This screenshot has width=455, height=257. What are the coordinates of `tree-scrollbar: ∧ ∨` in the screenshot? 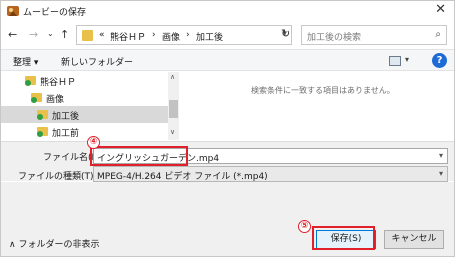 It's located at (173, 106).